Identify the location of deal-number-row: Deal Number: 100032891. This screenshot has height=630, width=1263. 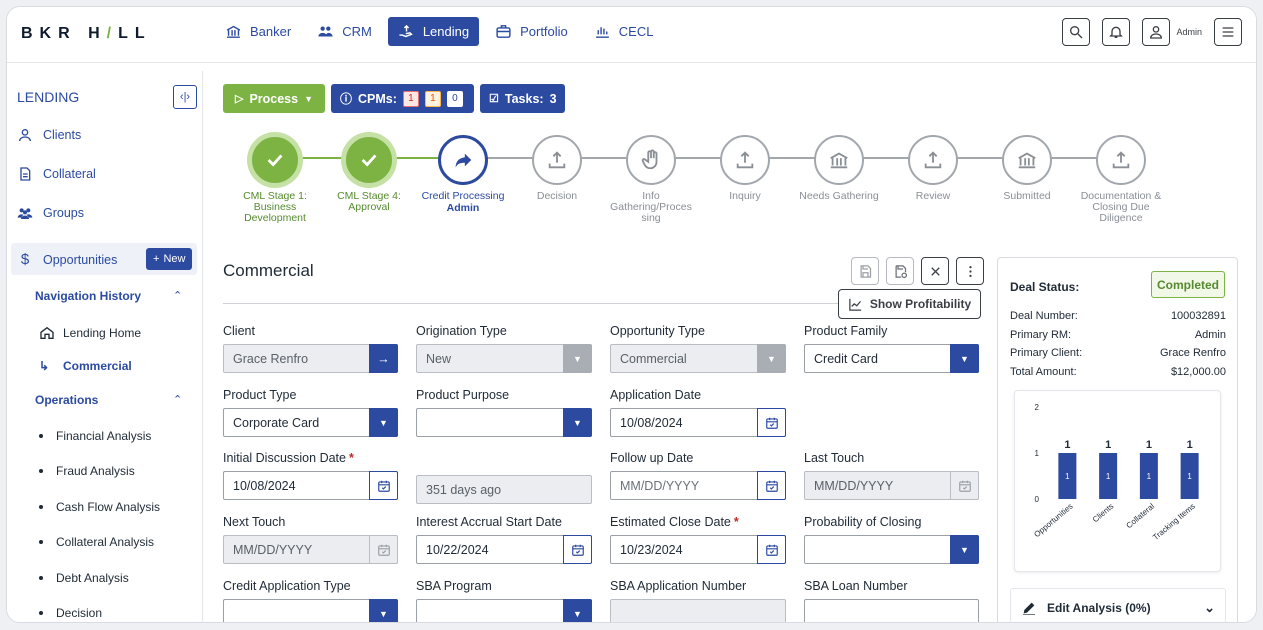
(1118, 316).